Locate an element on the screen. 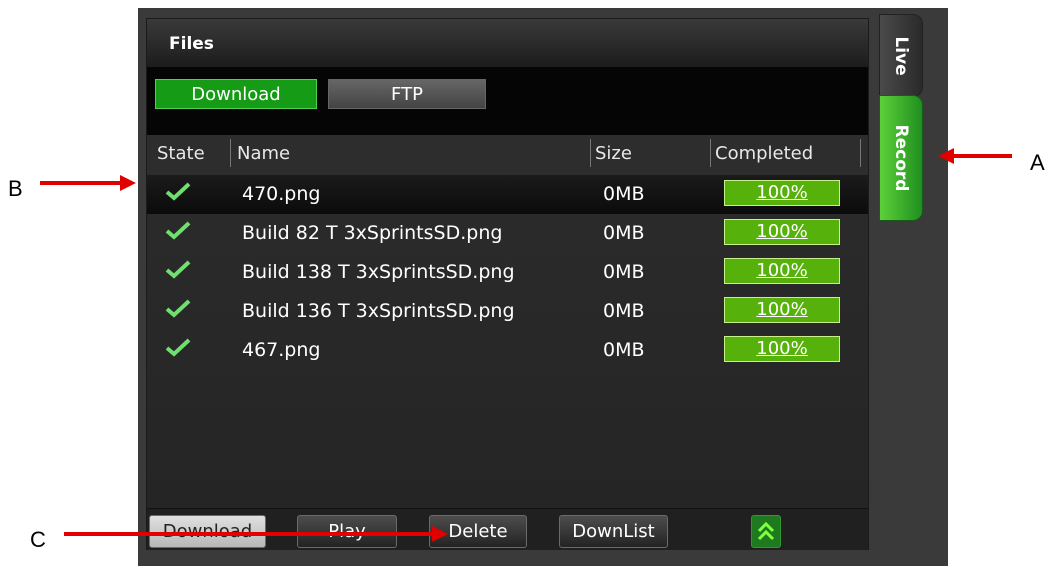 The width and height of the screenshot is (1050, 571). panel-title-bar: Files is located at coordinates (507, 43).